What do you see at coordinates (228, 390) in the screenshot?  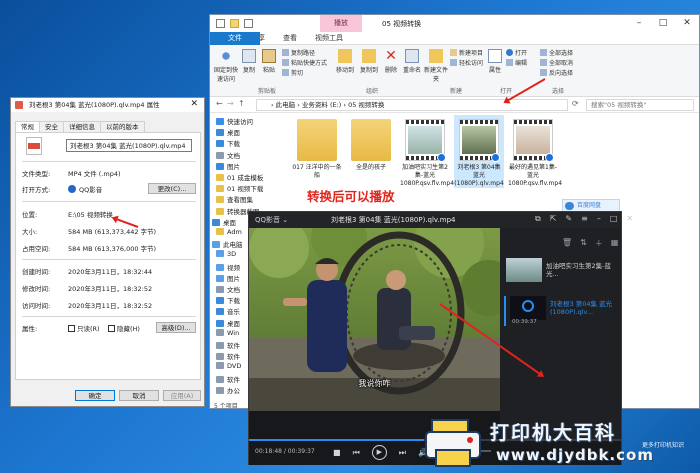 I see `nav-item: 办公` at bounding box center [228, 390].